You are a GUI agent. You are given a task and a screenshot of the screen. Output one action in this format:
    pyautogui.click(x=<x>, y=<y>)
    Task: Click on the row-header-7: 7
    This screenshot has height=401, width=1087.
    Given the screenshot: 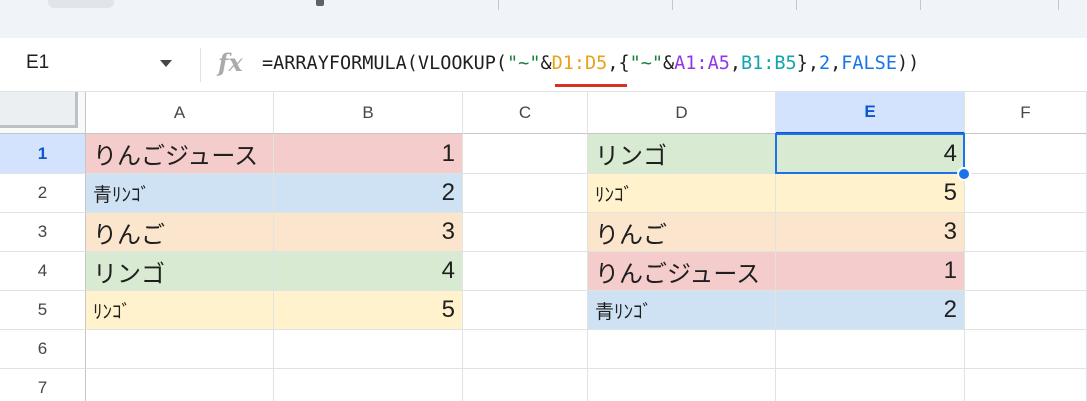 What is the action you would take?
    pyautogui.click(x=43, y=385)
    